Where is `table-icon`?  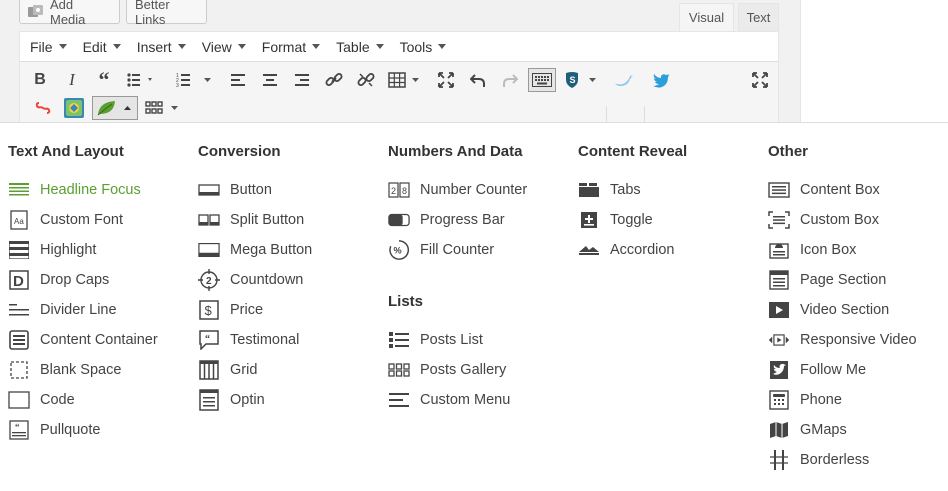 table-icon is located at coordinates (406, 80).